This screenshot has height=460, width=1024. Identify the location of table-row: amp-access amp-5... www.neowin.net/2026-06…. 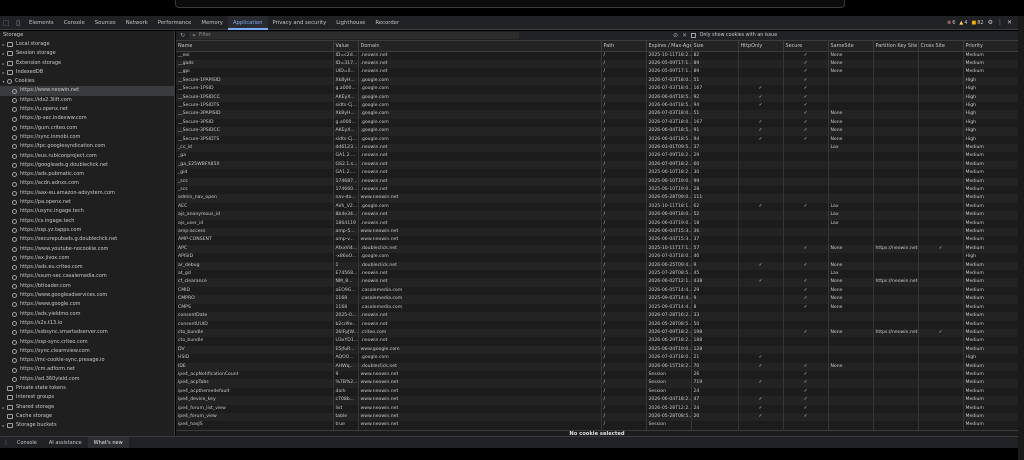
(597, 232).